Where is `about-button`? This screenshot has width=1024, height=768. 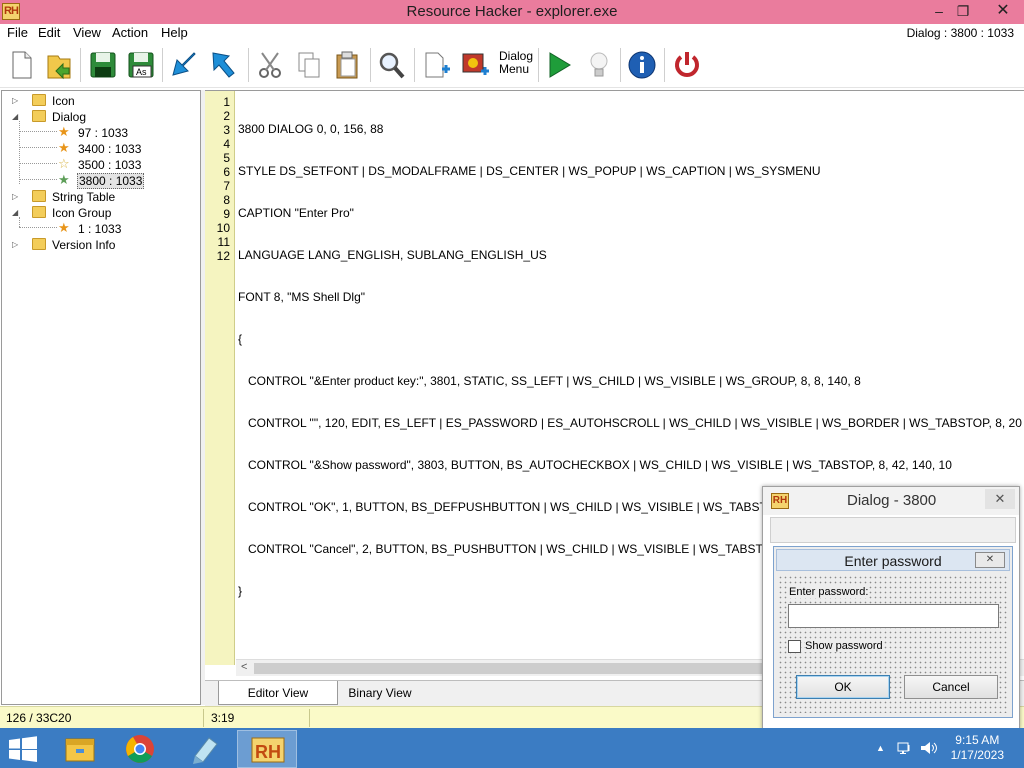 about-button is located at coordinates (642, 65).